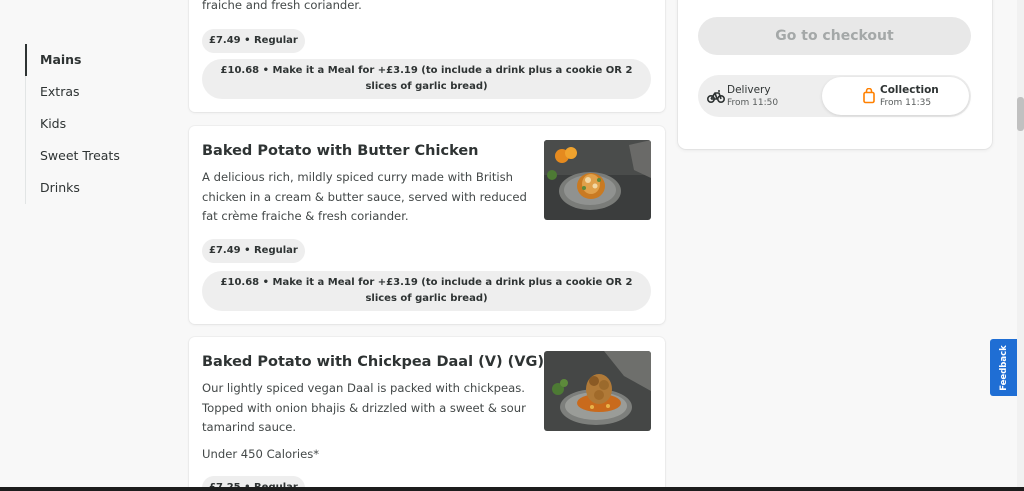 The width and height of the screenshot is (1024, 491). What do you see at coordinates (753, 103) in the screenshot?
I see `delivery-time: From 11:50` at bounding box center [753, 103].